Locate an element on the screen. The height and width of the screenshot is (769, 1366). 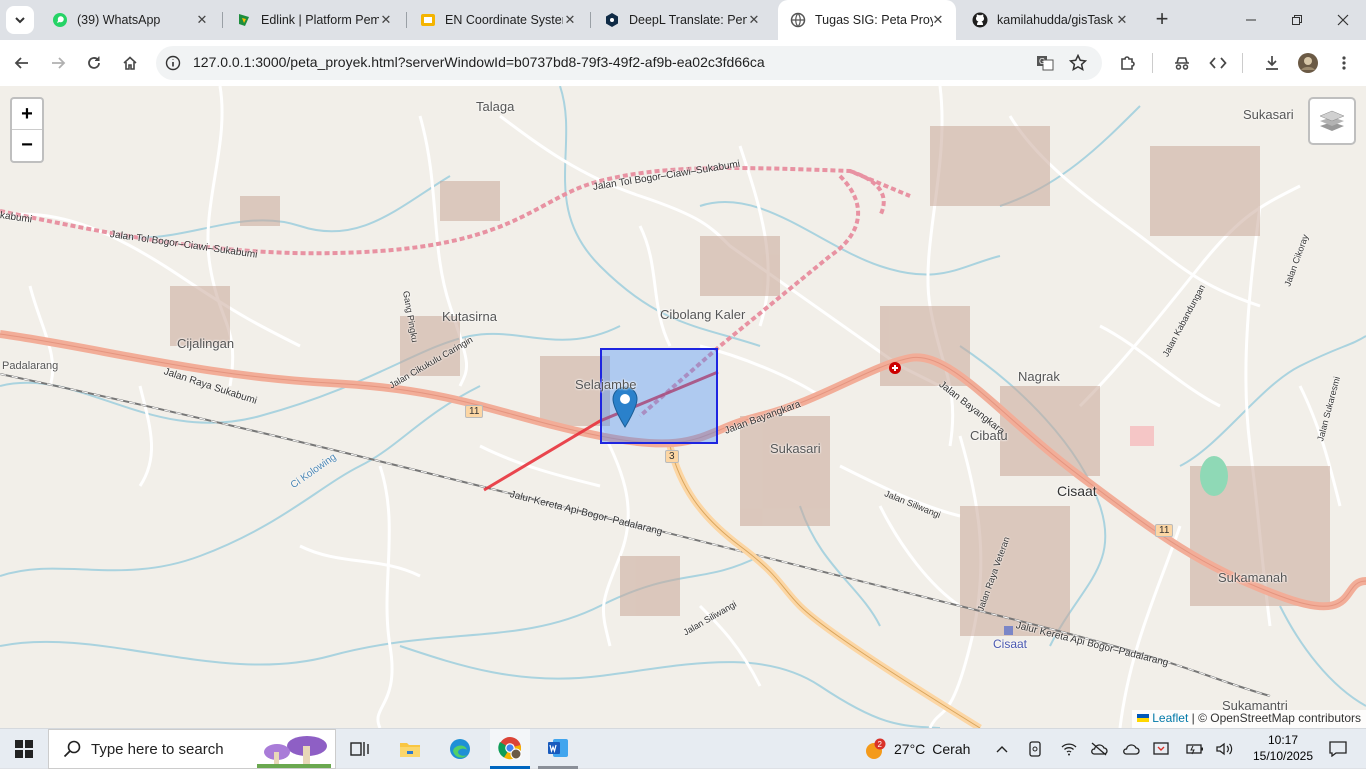
tab-search-button is located at coordinates (20, 20).